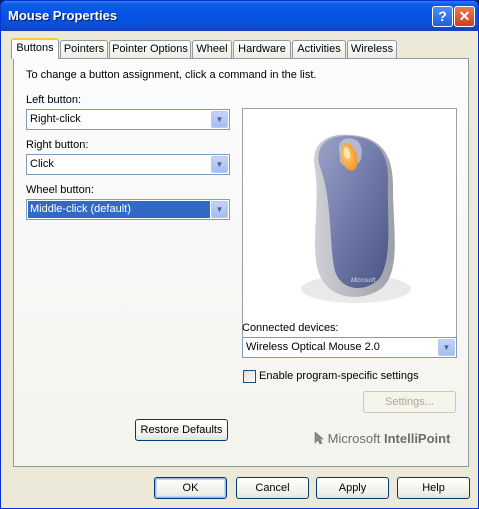  I want to click on brand-product: IntelliPoint, so click(417, 438).